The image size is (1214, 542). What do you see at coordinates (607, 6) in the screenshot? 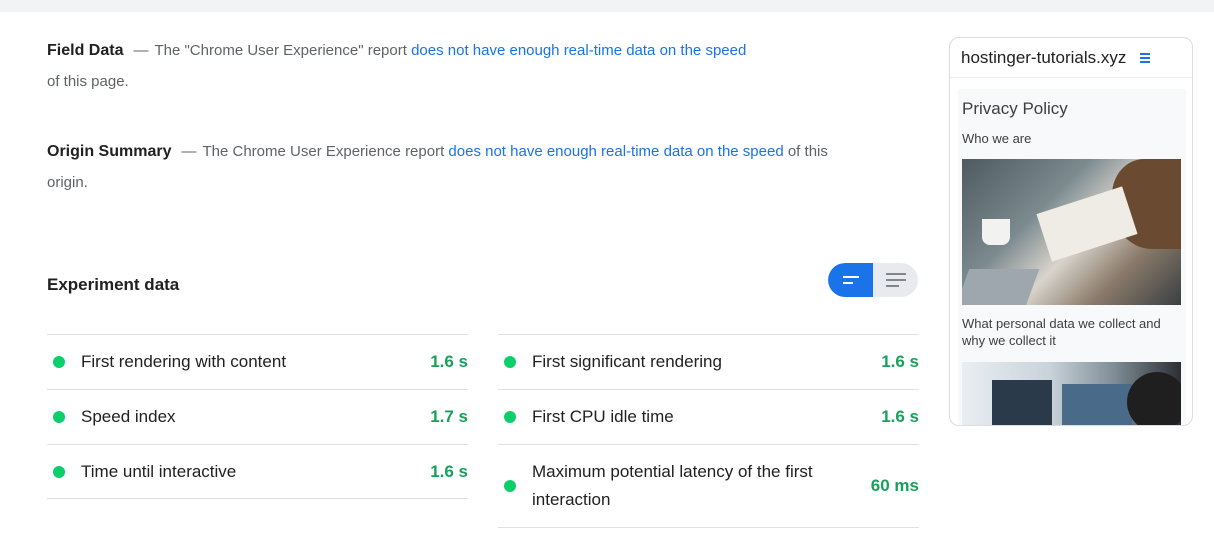
I see `top-bar` at bounding box center [607, 6].